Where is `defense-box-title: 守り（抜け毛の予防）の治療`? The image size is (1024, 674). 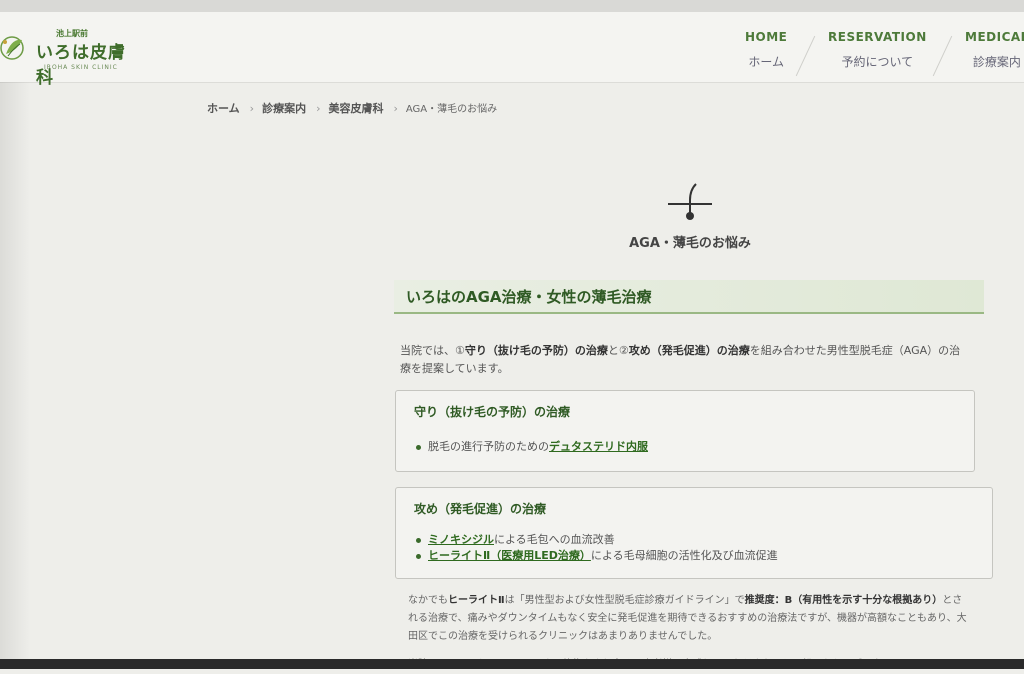
defense-box-title: 守り（抜け毛の予防）の治療 is located at coordinates (492, 412).